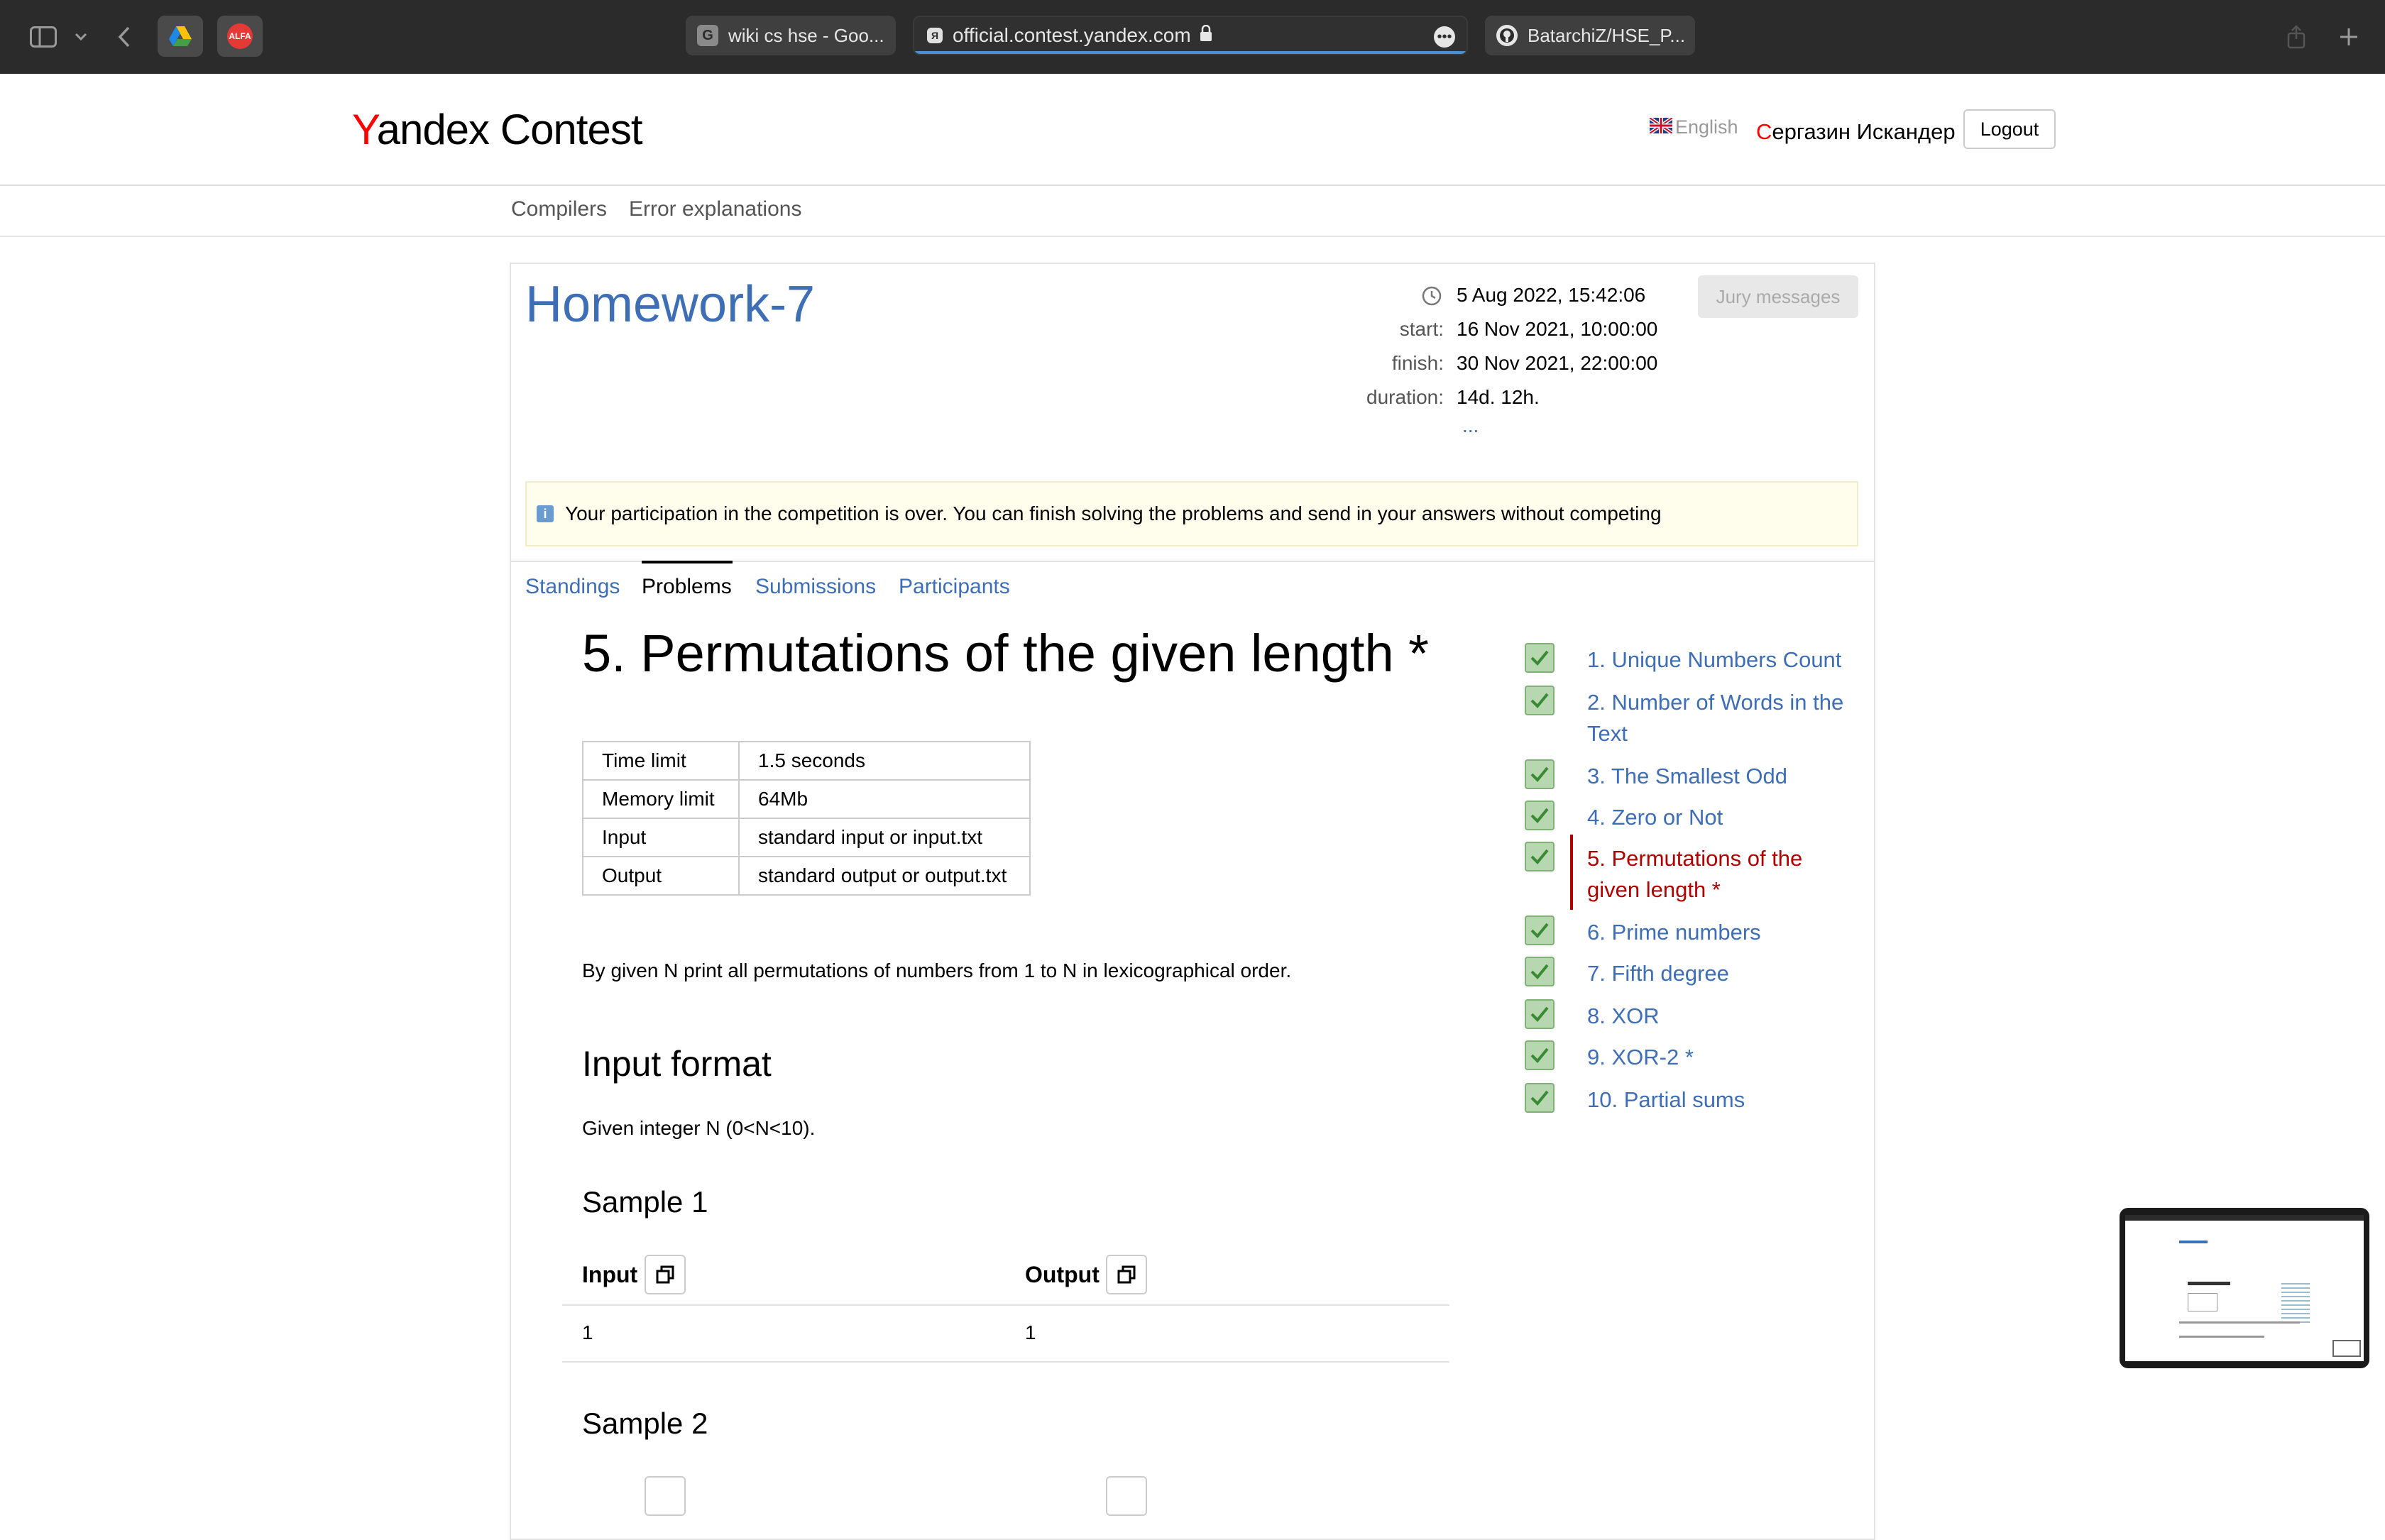 The height and width of the screenshot is (1540, 2385). What do you see at coordinates (707, 35) in the screenshot?
I see `google-favicon-icon: G` at bounding box center [707, 35].